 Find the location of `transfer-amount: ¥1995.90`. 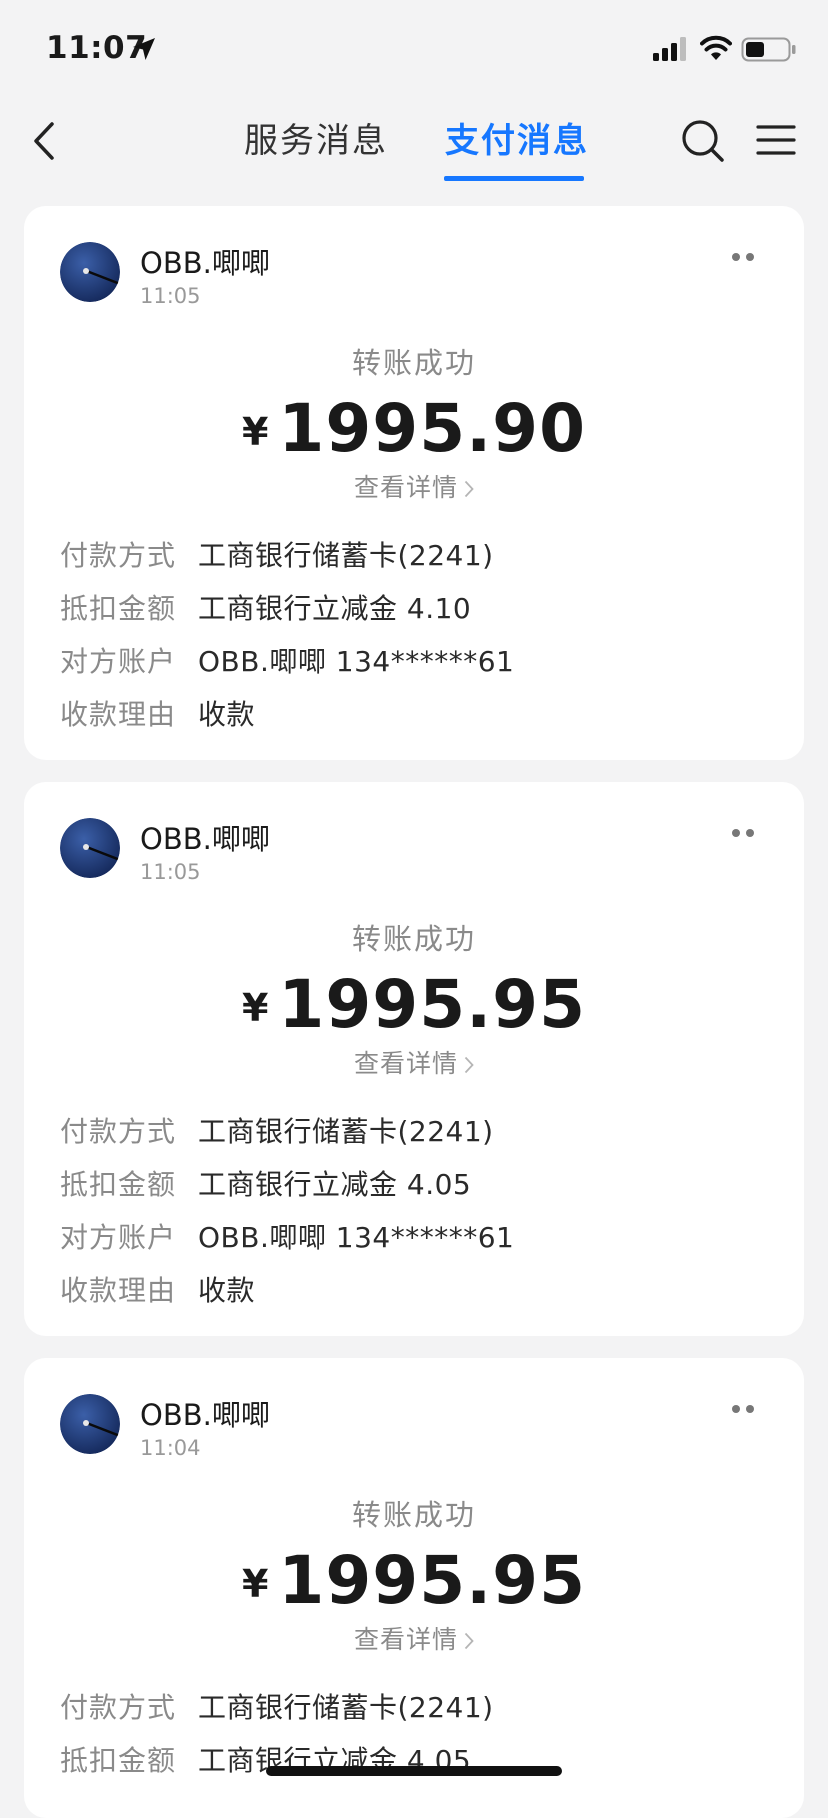

transfer-amount: ¥1995.90 is located at coordinates (414, 428).